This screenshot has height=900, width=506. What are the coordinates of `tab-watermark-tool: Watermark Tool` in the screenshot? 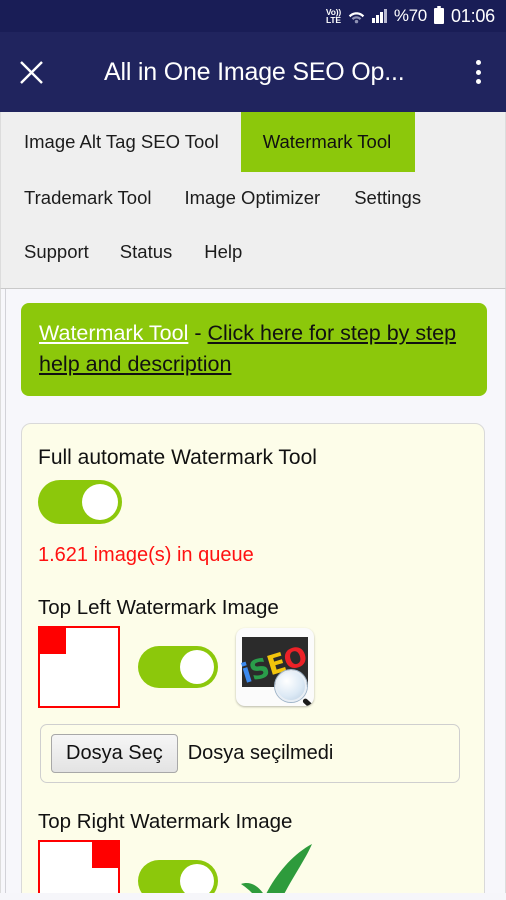 It's located at (328, 142).